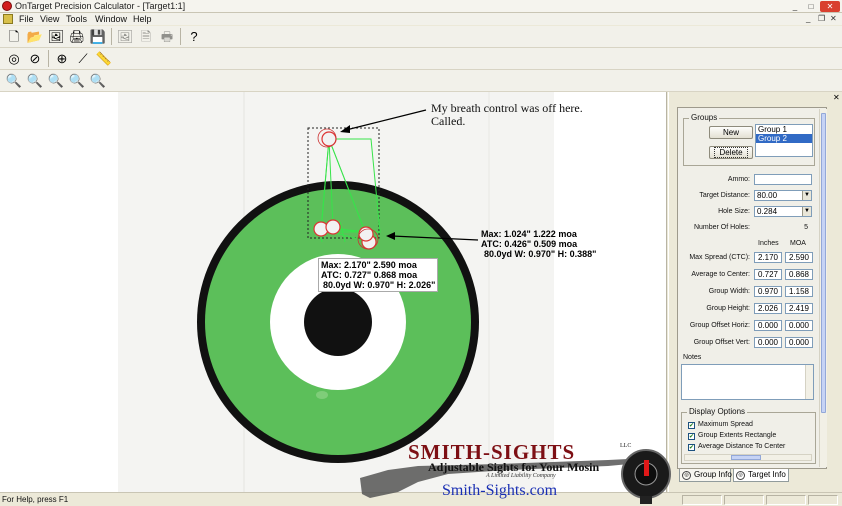 The image size is (842, 506). I want to click on ruler-icon: 📏, so click(104, 58).